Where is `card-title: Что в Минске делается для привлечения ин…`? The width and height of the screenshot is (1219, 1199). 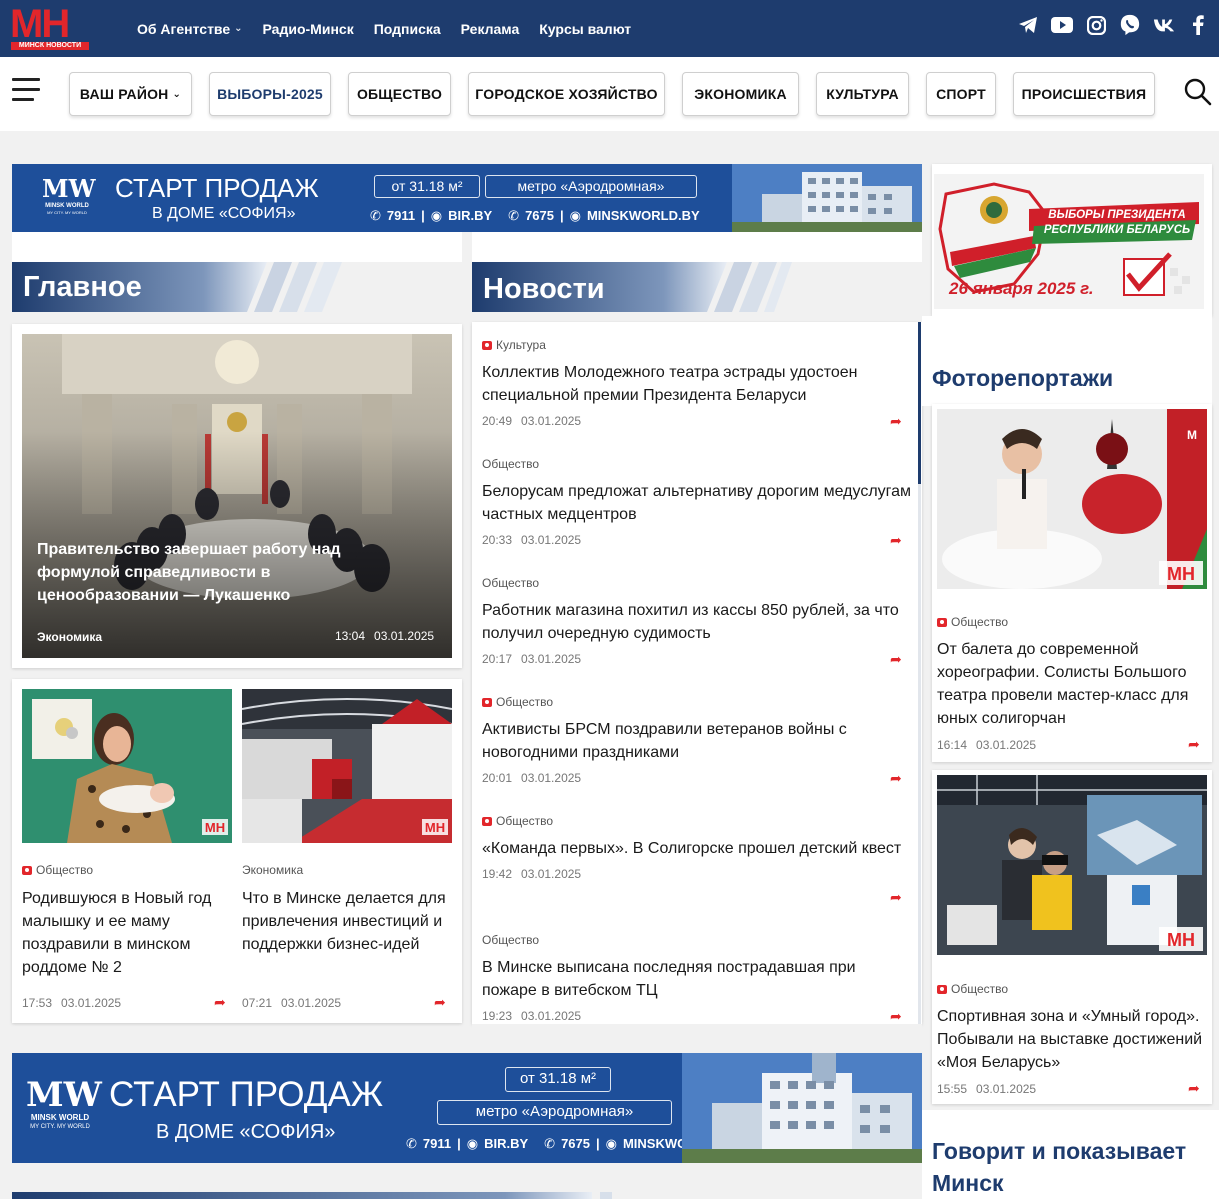
card-title: Что в Минске делается для привлечения ин… is located at coordinates (347, 921).